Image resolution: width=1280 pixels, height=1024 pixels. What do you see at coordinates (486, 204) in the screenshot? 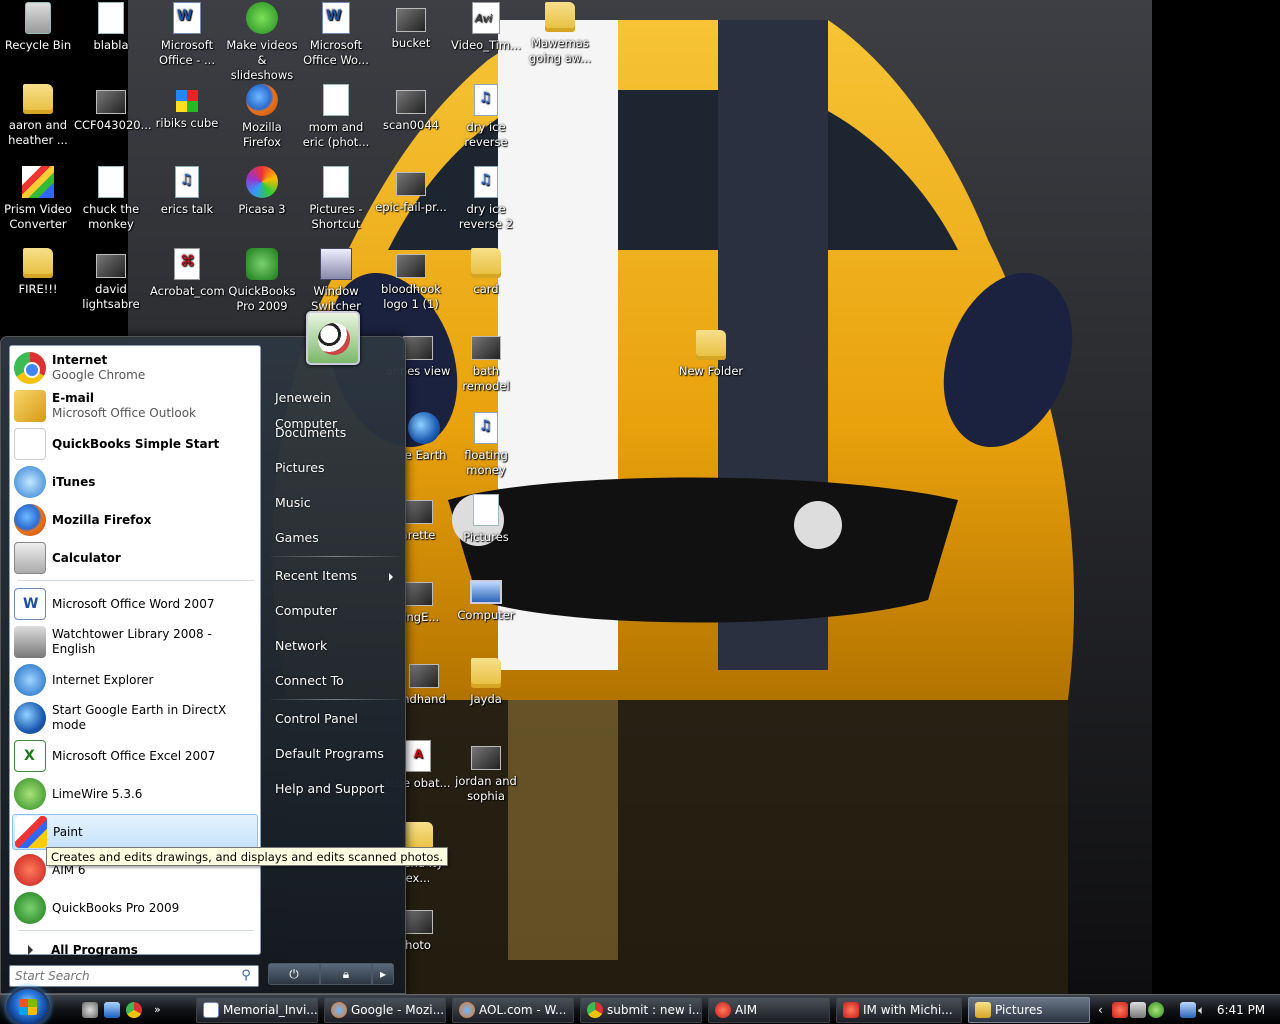
I see `desktop-icon-dry-ice-reverse-2: dry ice reverse 2` at bounding box center [486, 204].